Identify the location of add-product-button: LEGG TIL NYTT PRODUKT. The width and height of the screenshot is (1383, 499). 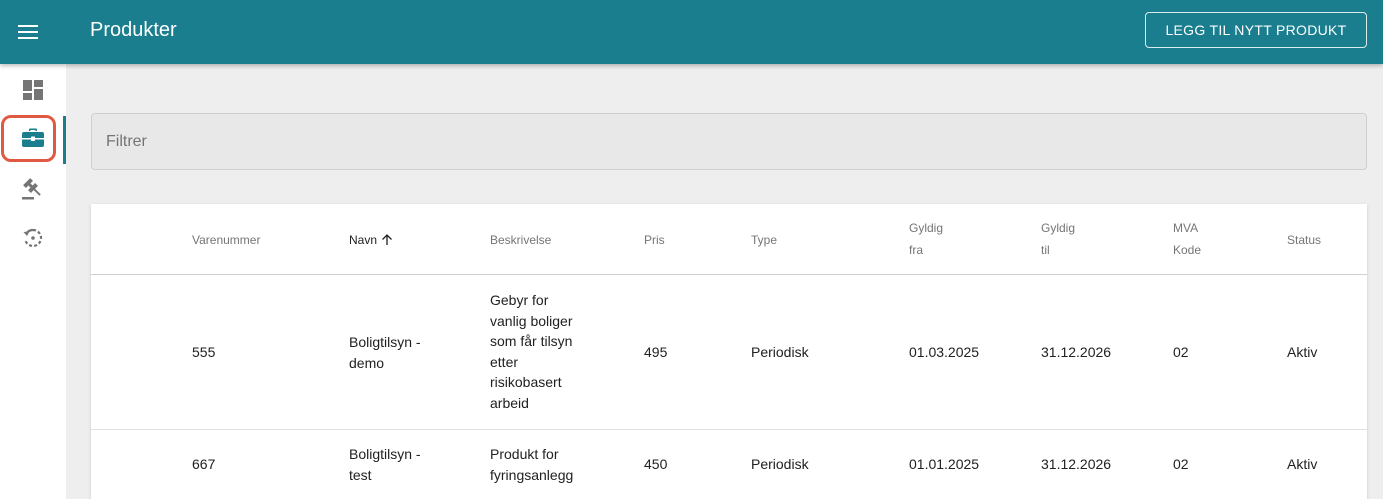
(1256, 30).